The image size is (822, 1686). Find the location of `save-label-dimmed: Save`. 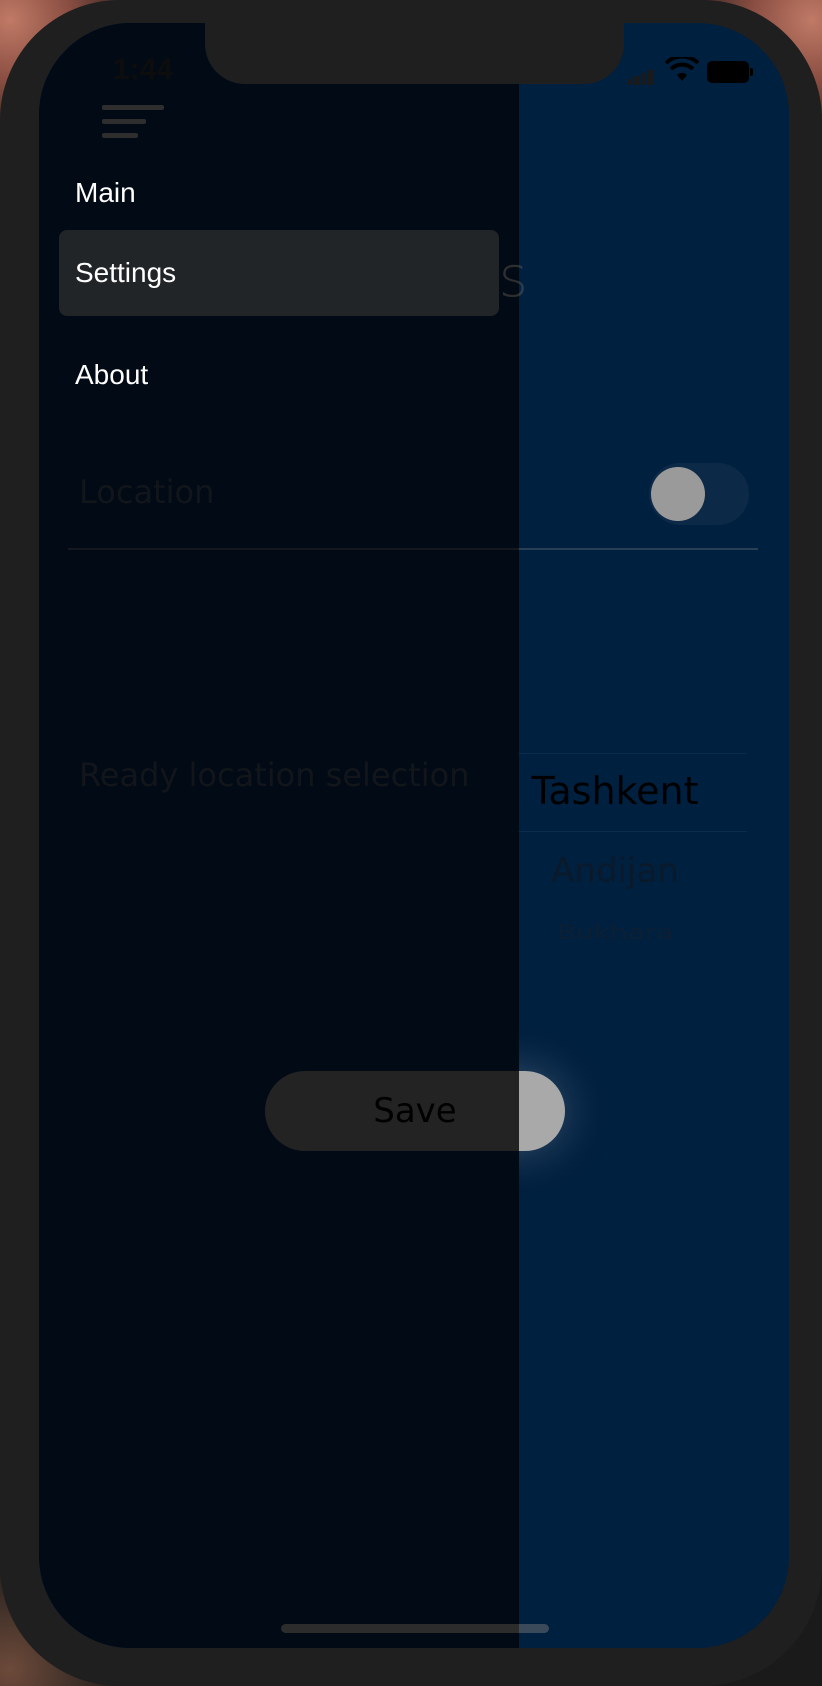

save-label-dimmed: Save is located at coordinates (415, 1111).